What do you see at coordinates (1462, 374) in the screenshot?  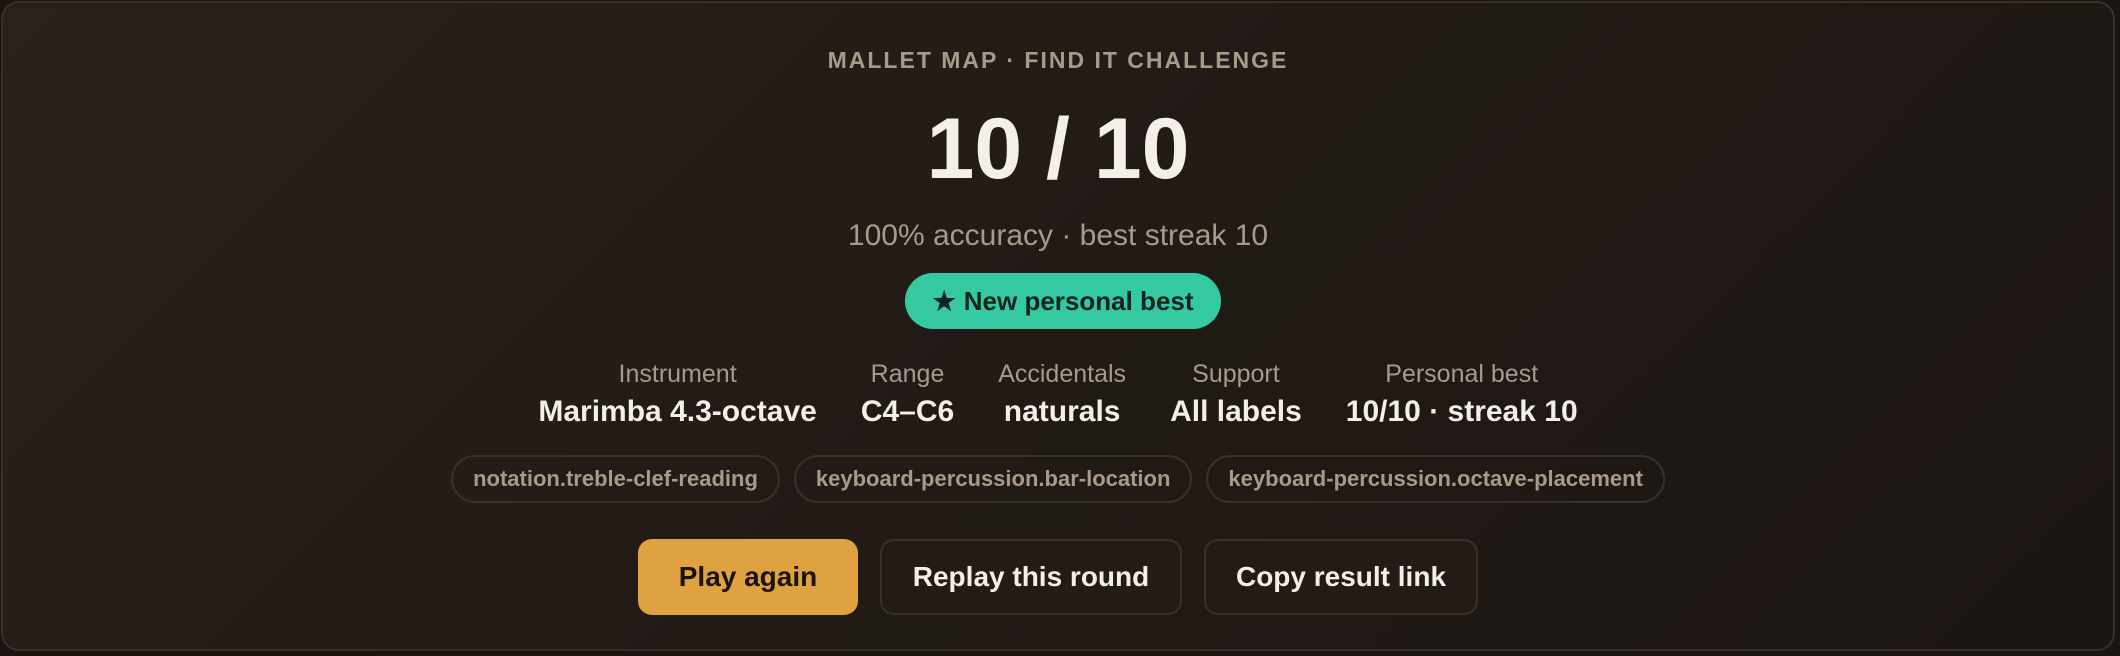 I see `stat-label: Personal best` at bounding box center [1462, 374].